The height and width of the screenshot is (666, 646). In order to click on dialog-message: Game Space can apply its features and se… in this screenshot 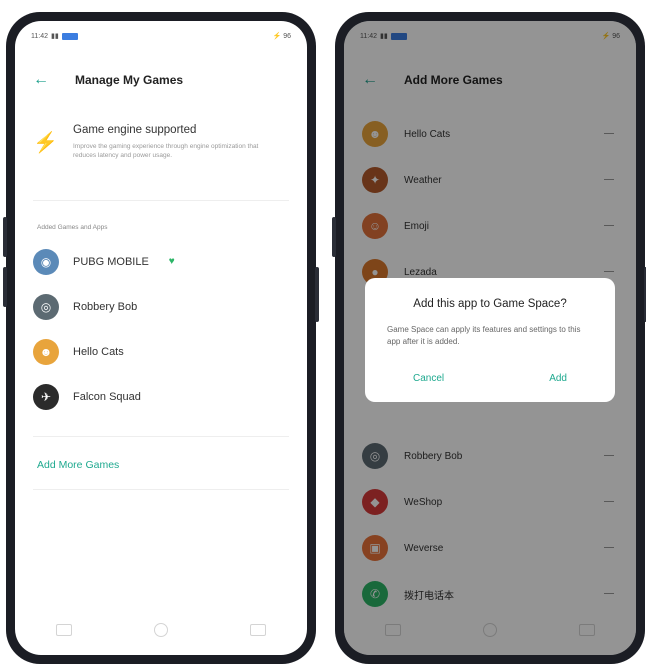, I will do `click(484, 335)`.